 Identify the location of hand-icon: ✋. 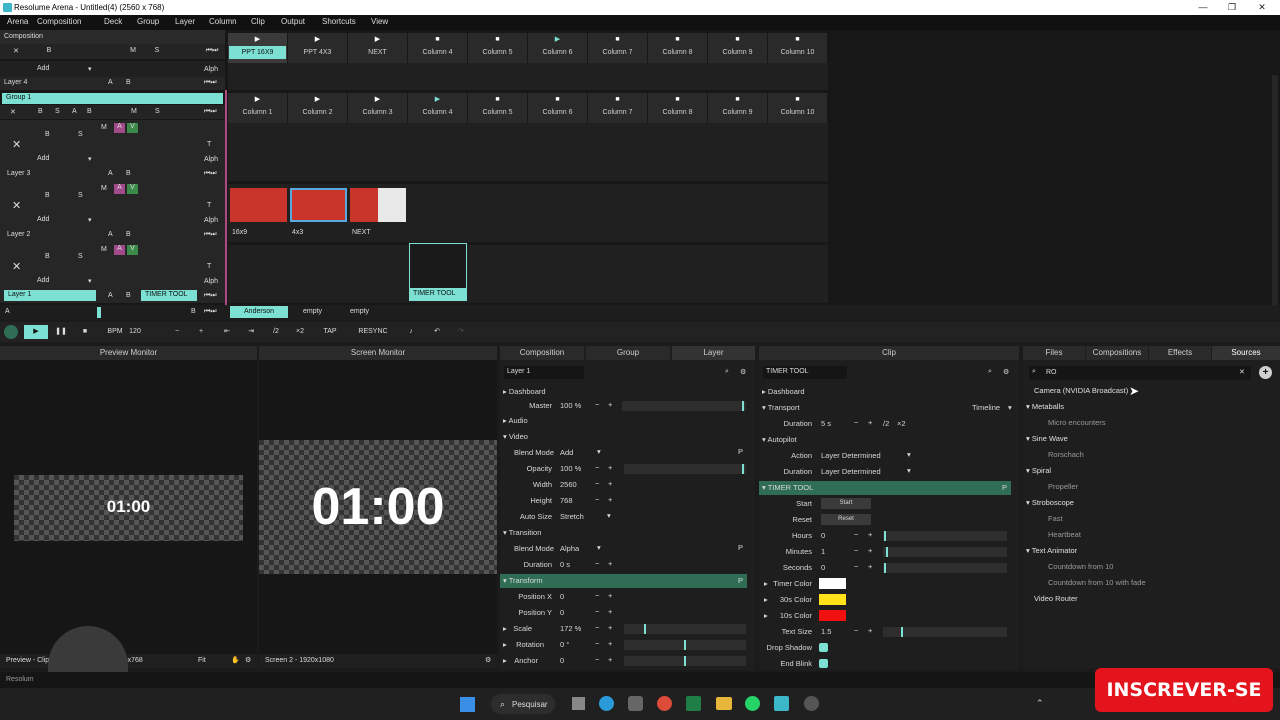
(235, 660).